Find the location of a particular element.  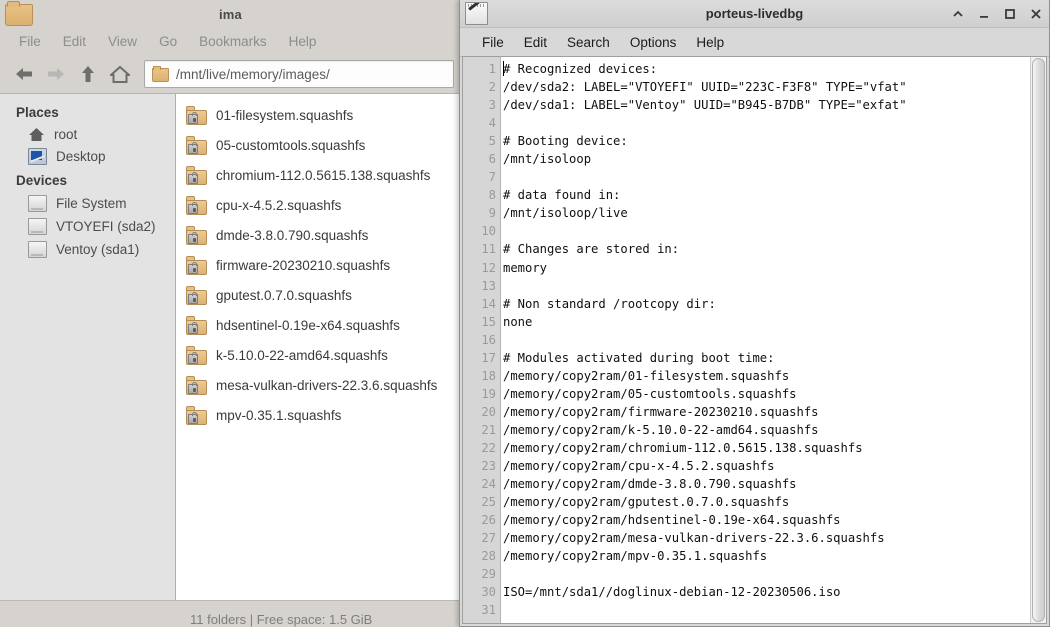

line-number: 19 is located at coordinates (488, 393).